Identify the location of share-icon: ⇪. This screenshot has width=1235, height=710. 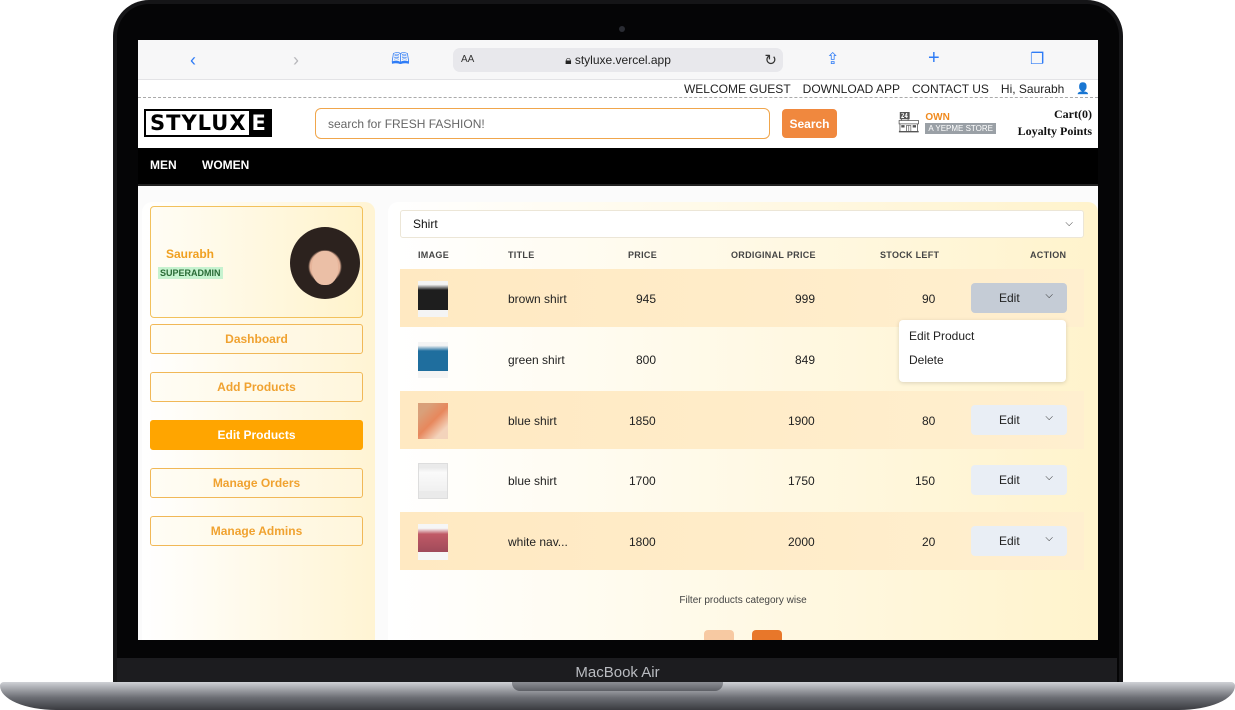
(832, 60).